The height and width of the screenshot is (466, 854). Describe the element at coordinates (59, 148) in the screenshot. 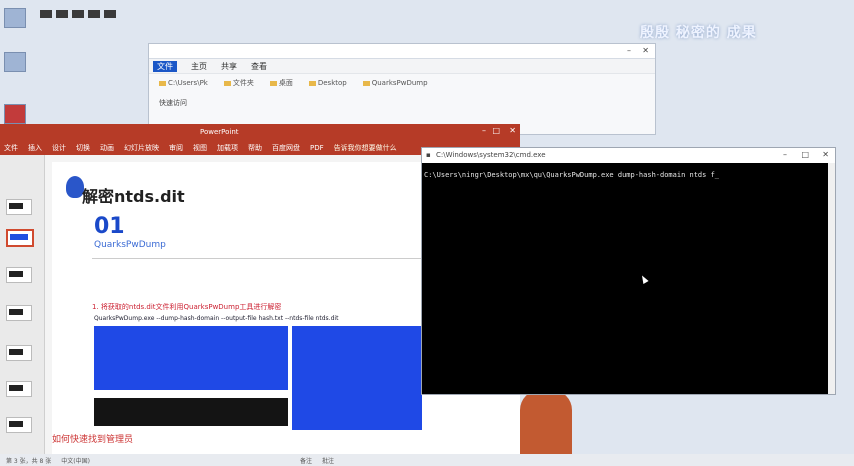

I see `menu-item: 设计` at that location.